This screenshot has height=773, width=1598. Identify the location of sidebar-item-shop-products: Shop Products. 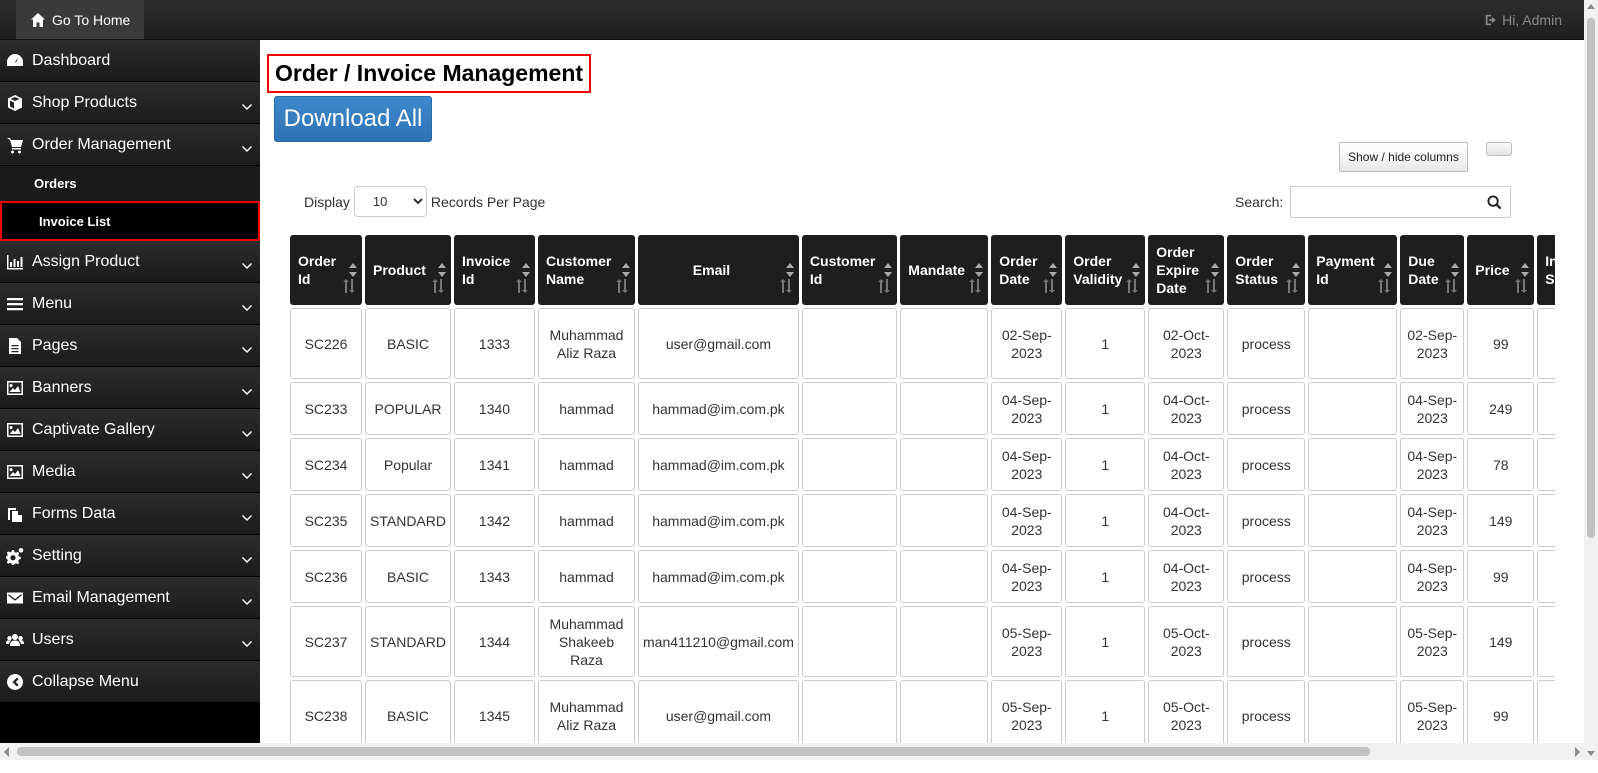
(130, 103).